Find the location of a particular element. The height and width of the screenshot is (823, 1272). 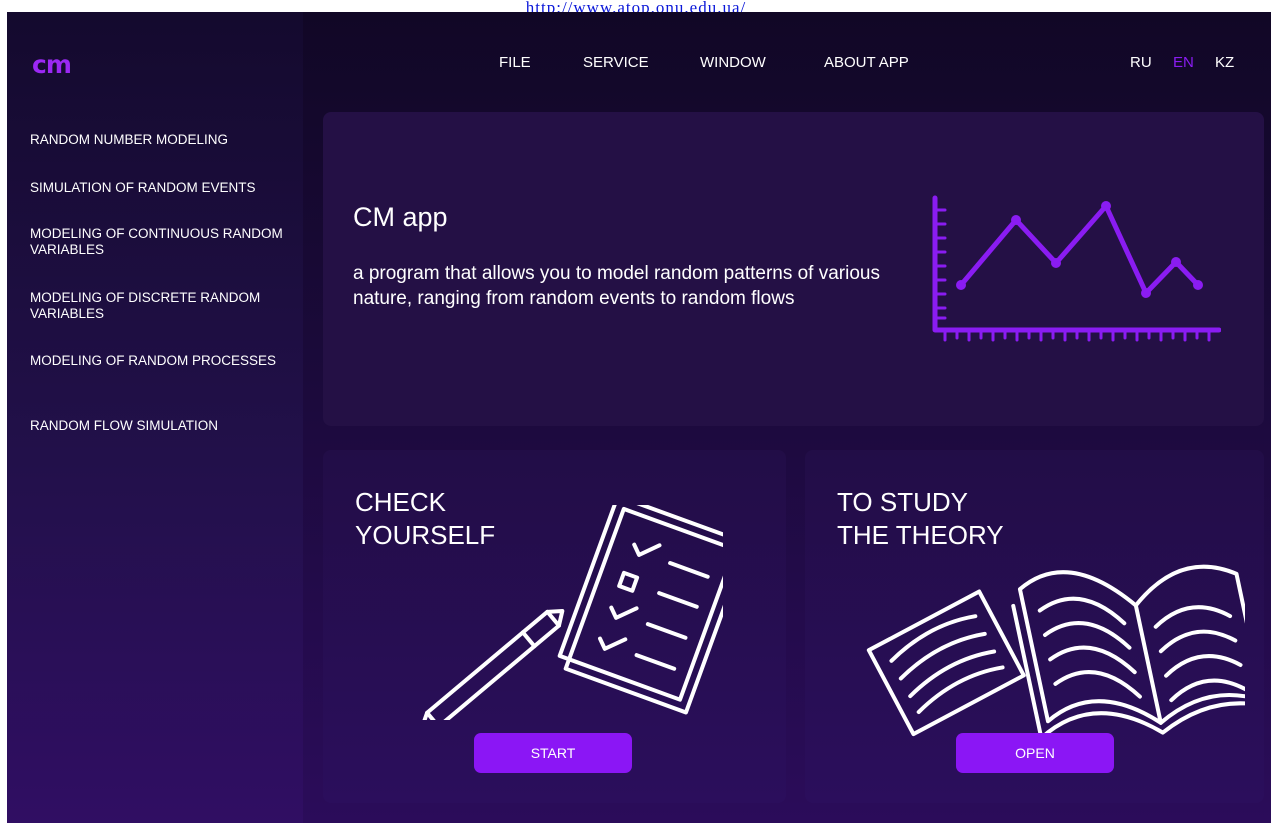

language-en: EN is located at coordinates (1183, 62).